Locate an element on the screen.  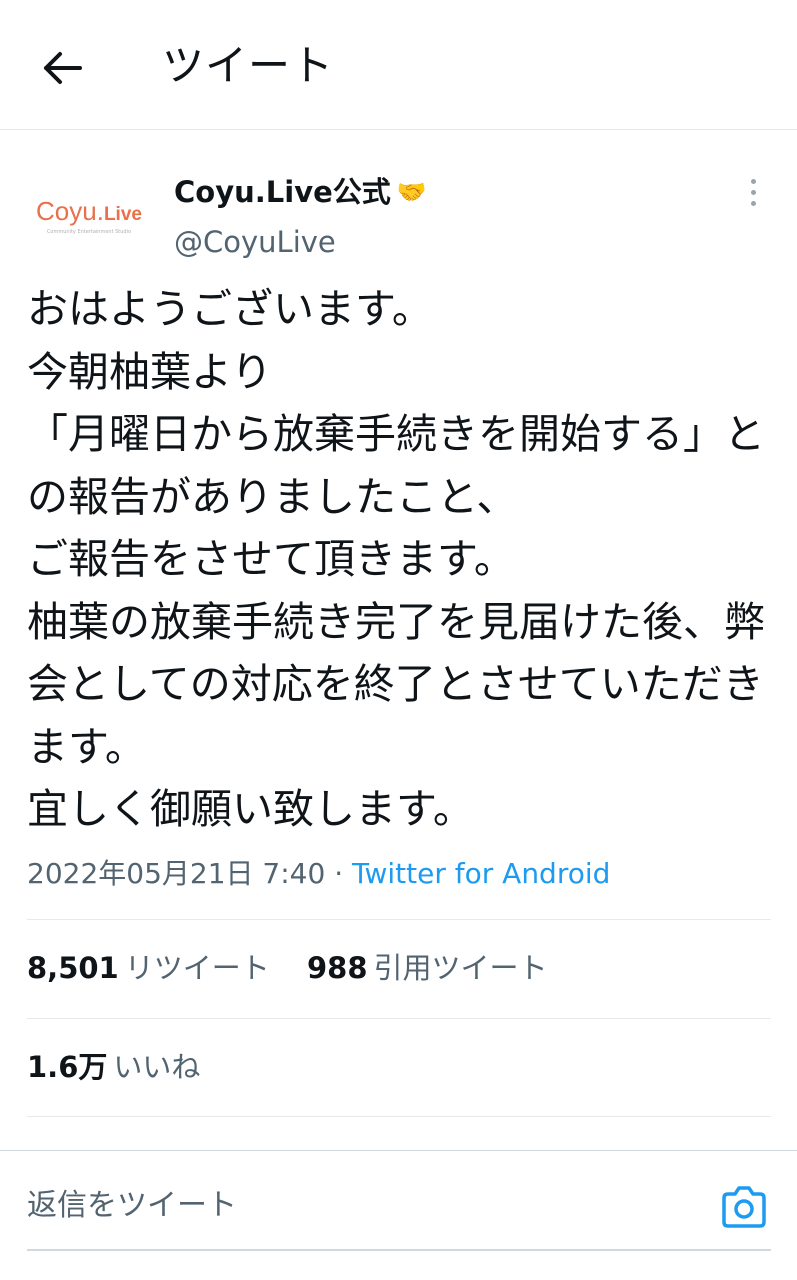
logo-main: Coyu. is located at coordinates (70, 210).